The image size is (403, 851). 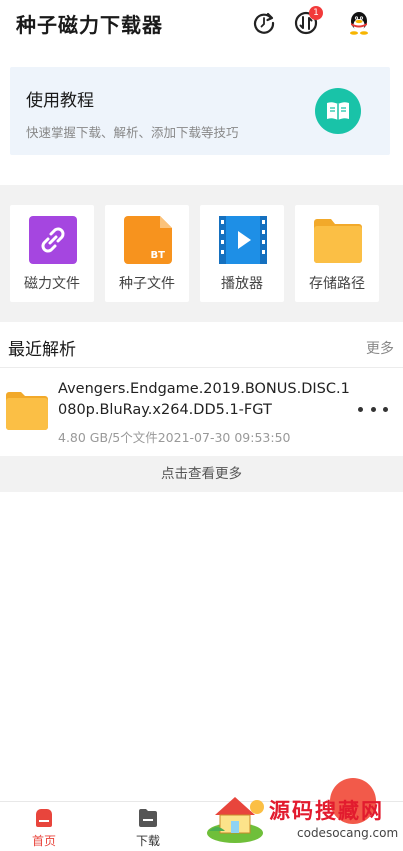 What do you see at coordinates (373, 409) in the screenshot?
I see `more-options-icon` at bounding box center [373, 409].